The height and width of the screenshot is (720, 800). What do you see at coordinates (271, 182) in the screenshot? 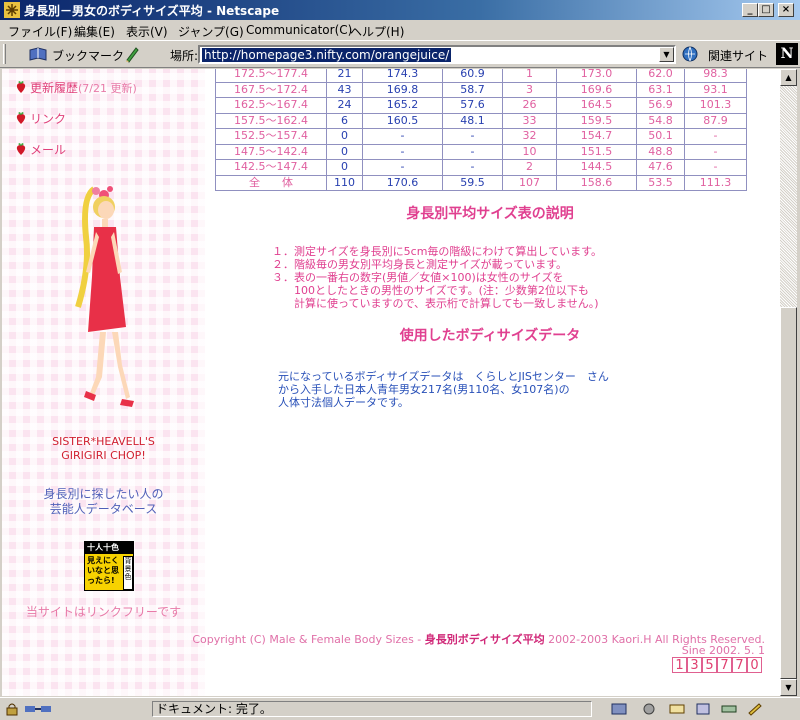
I see `table-cell: 全 体` at bounding box center [271, 182].